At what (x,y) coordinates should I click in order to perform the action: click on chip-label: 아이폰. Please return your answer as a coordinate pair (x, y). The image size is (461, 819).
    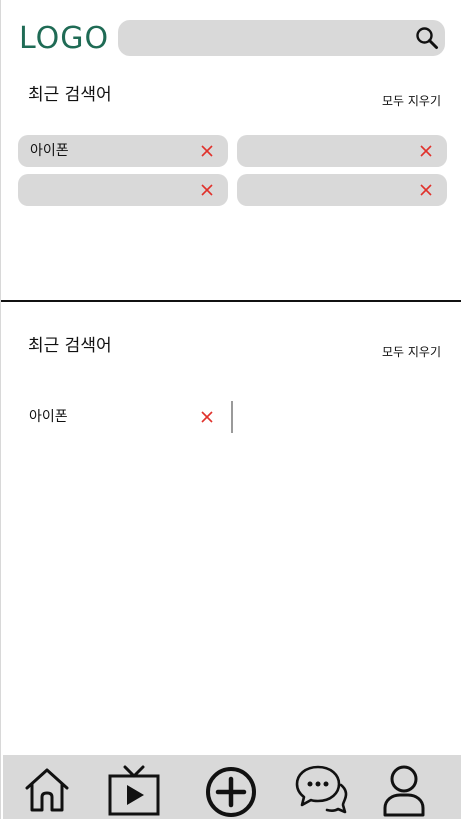
    Looking at the image, I should click on (49, 151).